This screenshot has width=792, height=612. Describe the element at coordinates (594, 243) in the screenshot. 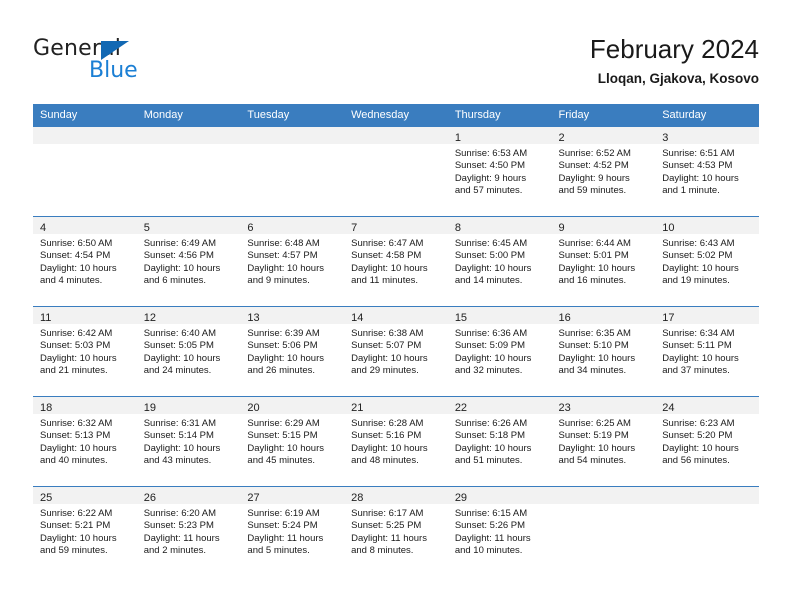

I see `day-detail-line: Sunrise: 6:44 AM` at that location.